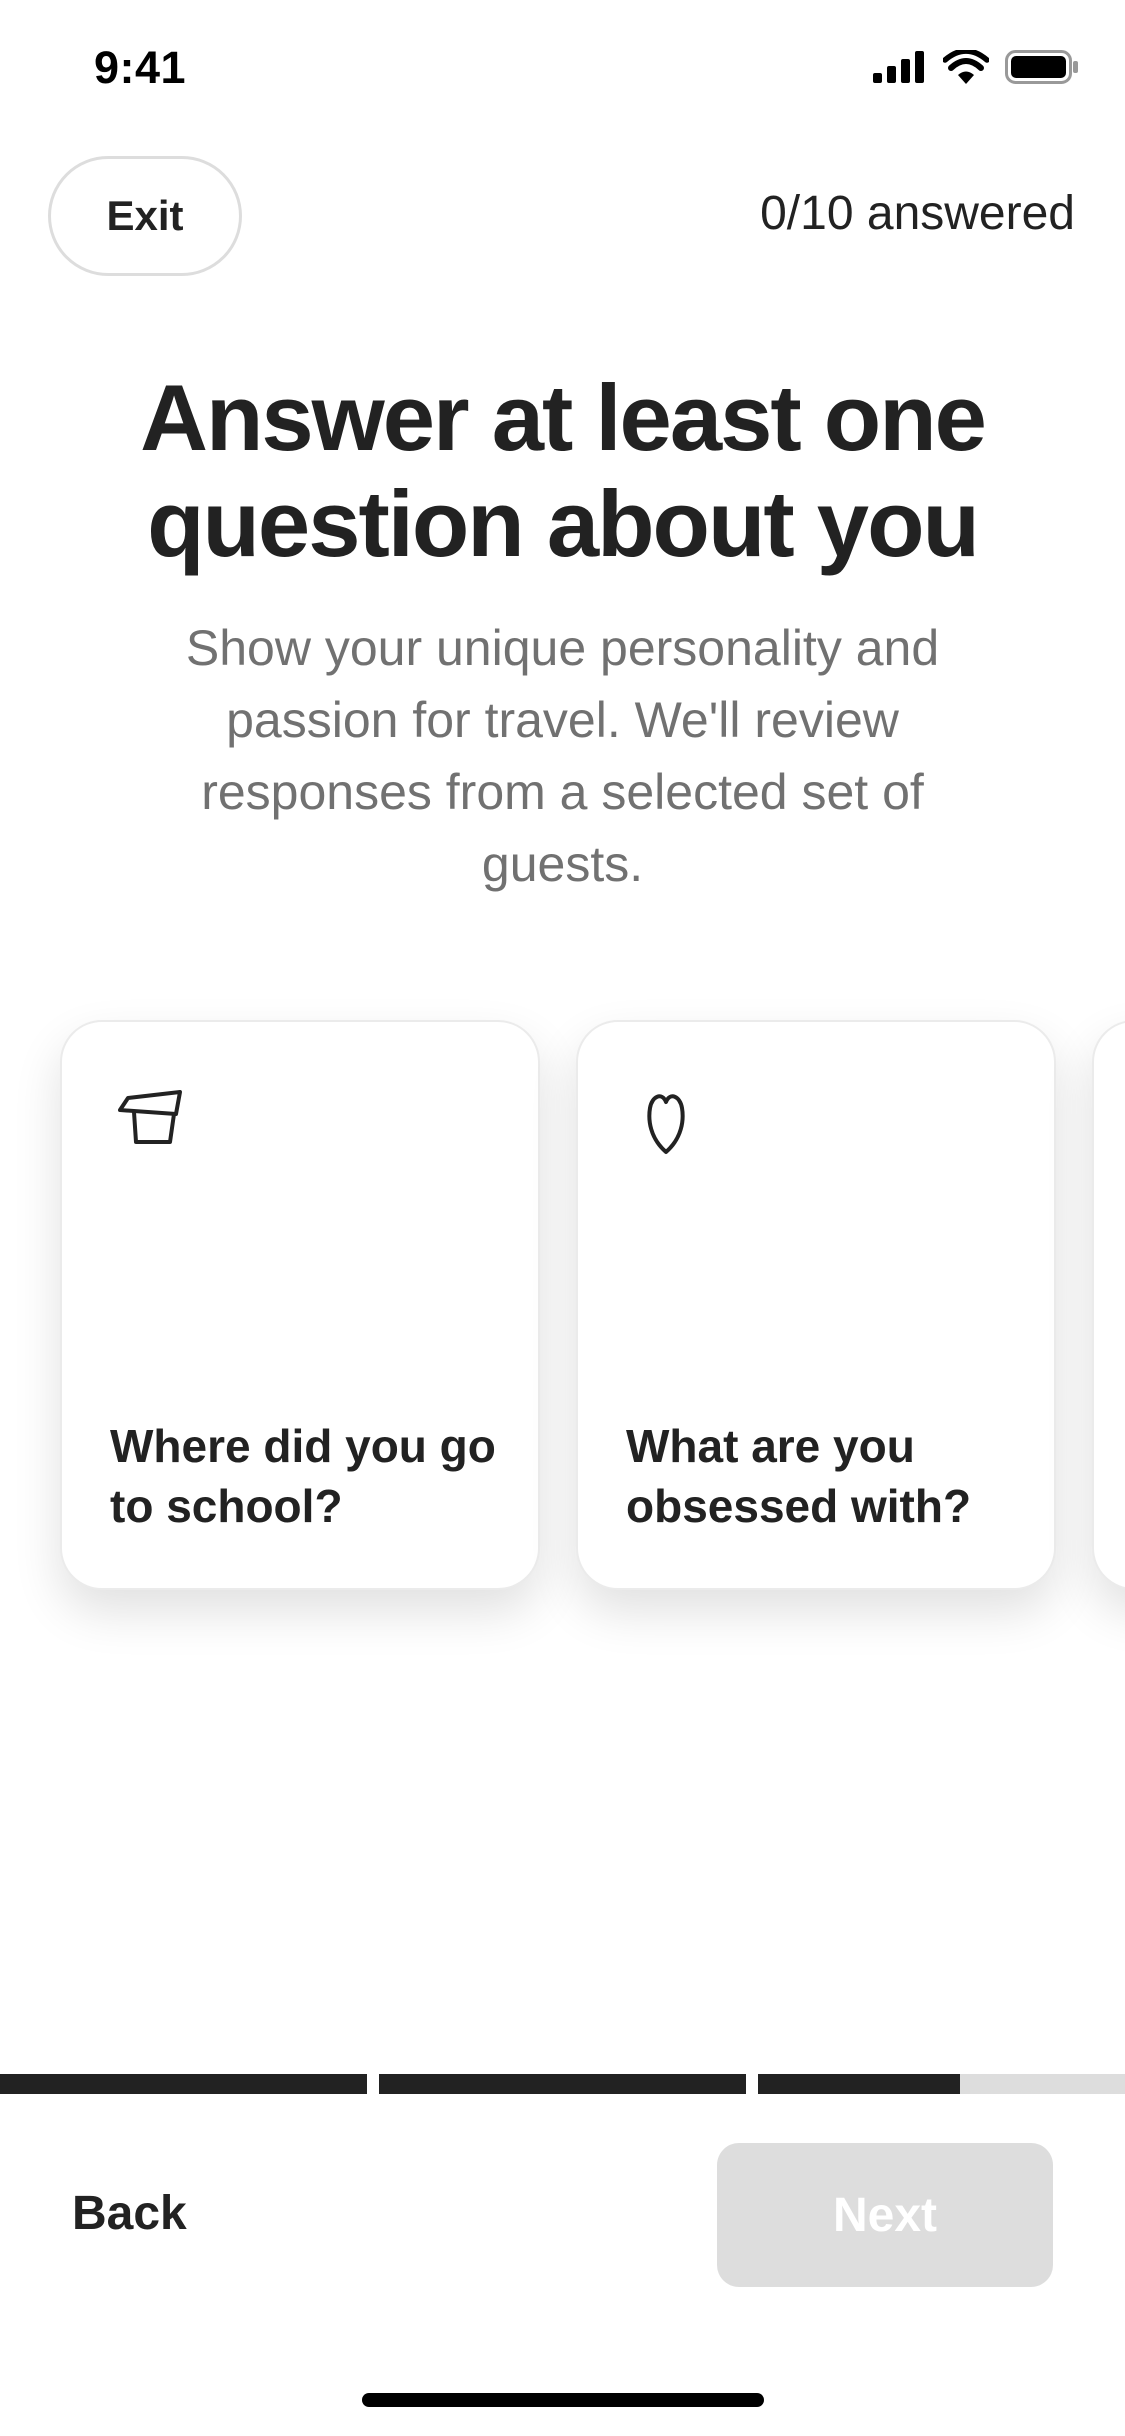  I want to click on heart-icon, so click(666, 1124).